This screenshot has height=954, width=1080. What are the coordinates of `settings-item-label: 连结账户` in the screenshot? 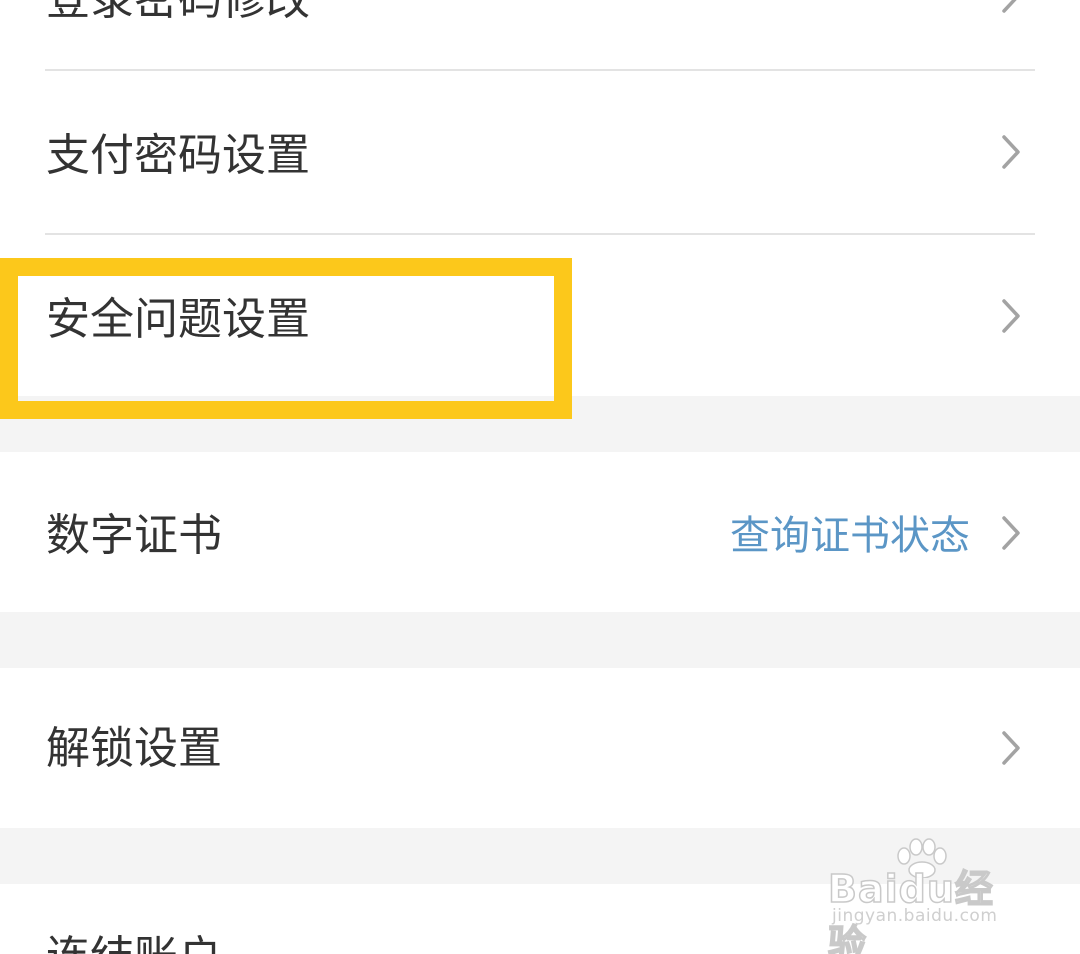 It's located at (134, 945).